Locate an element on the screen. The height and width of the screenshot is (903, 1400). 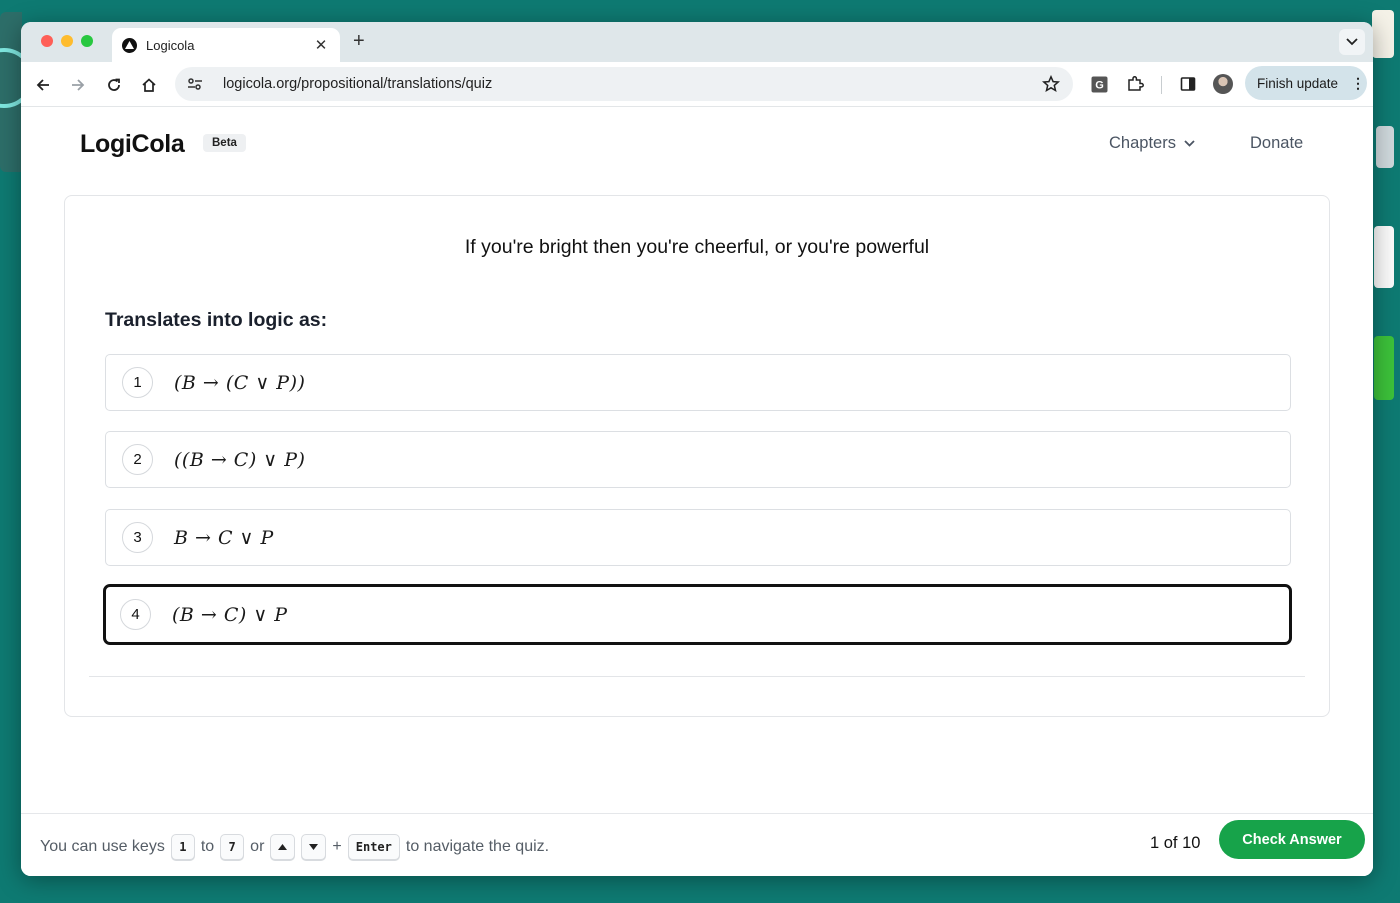
key-7: 7 is located at coordinates (232, 847).